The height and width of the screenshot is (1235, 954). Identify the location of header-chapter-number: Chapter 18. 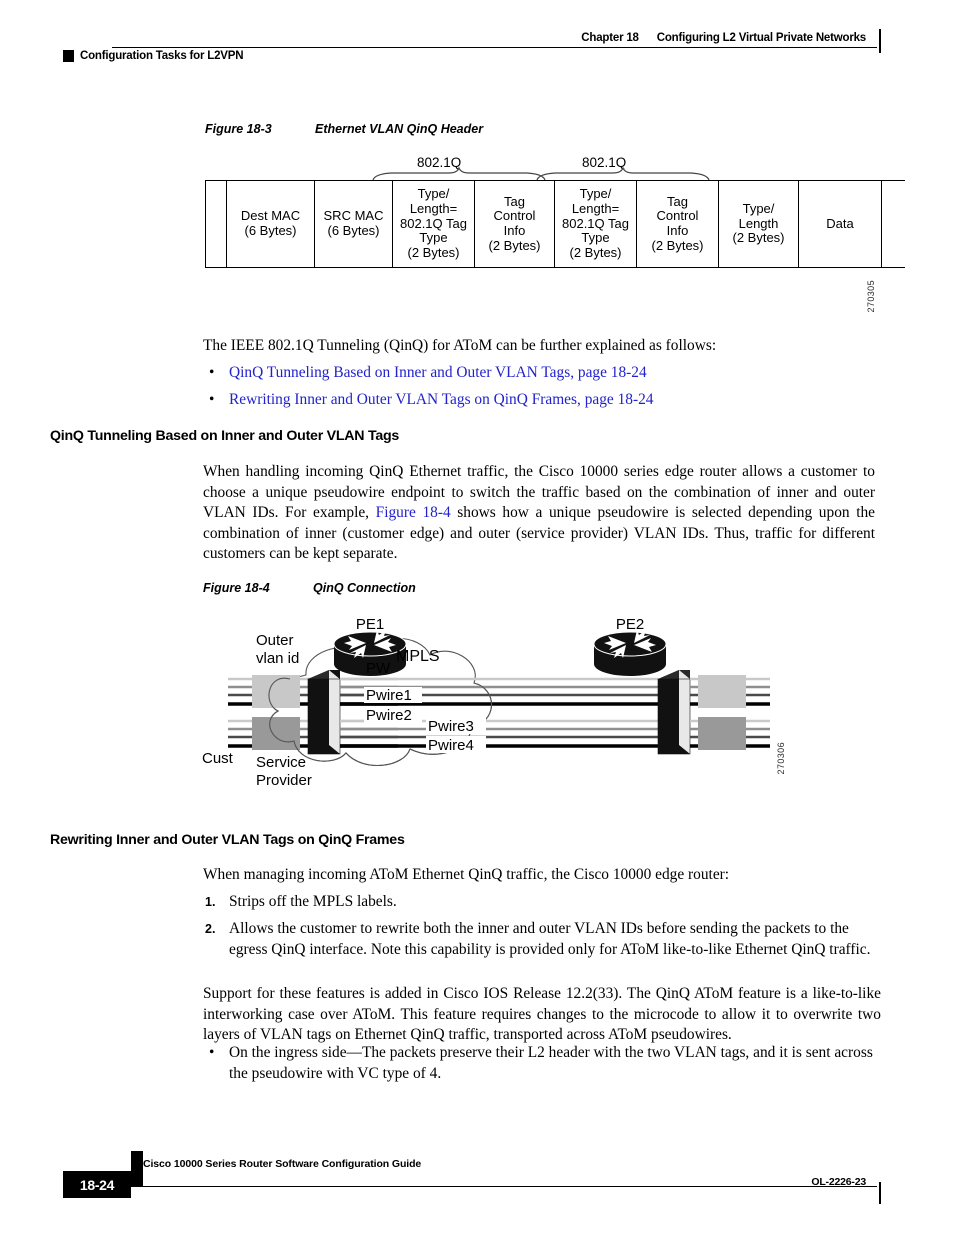
(610, 38).